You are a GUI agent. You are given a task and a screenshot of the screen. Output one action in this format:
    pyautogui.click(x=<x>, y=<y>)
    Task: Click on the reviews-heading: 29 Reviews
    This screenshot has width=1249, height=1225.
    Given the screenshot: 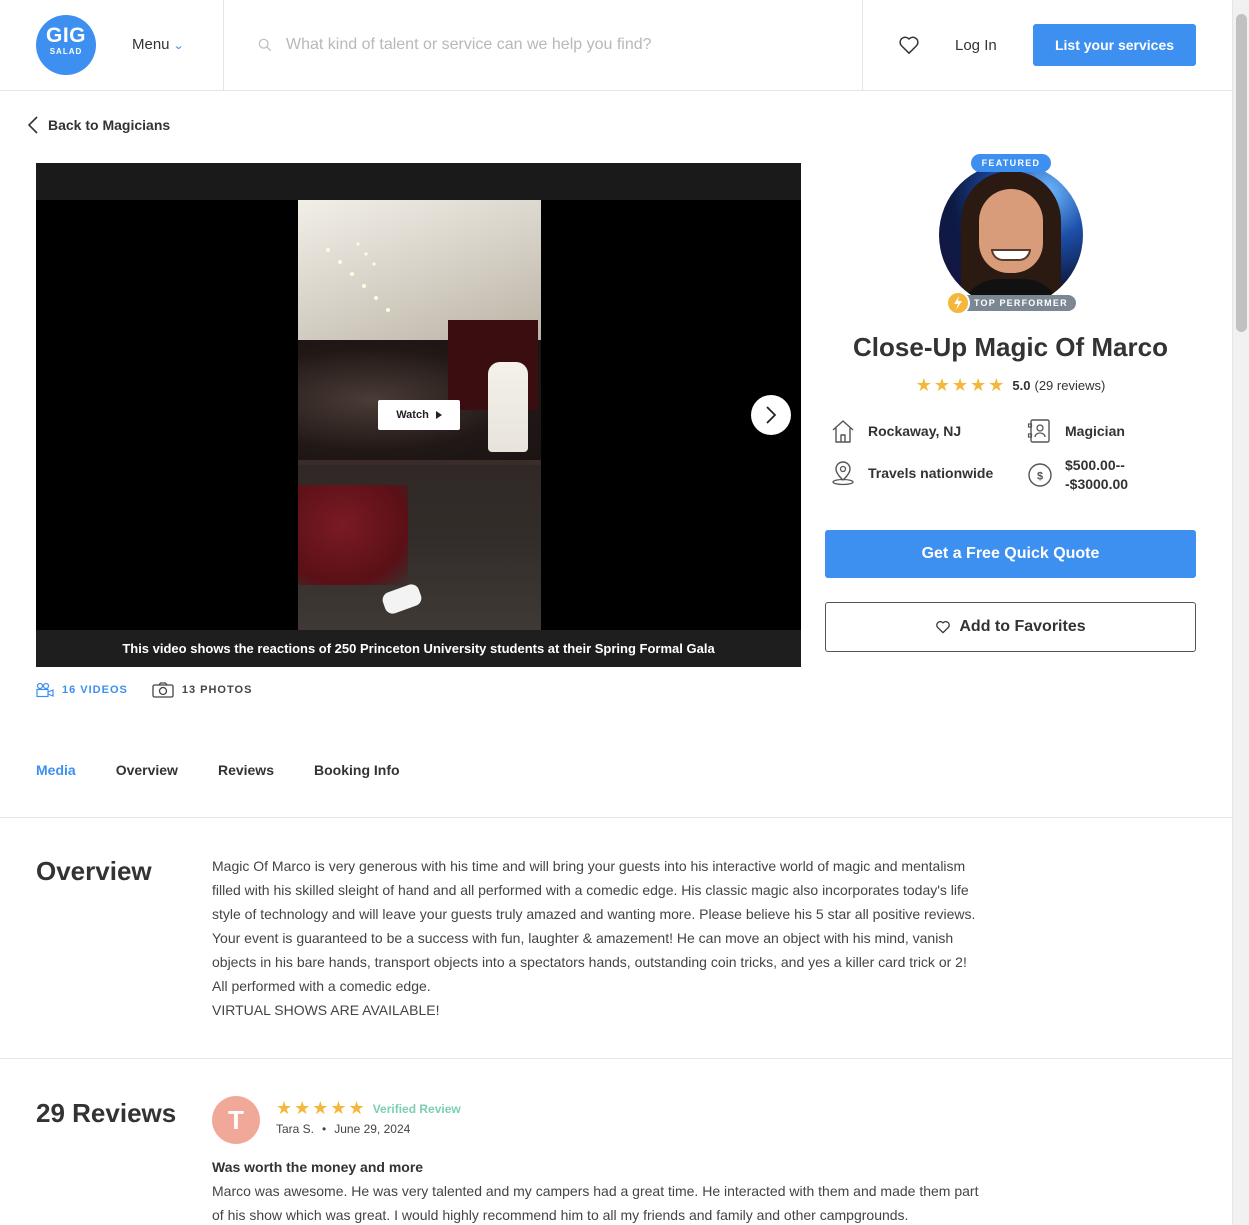 What is the action you would take?
    pyautogui.click(x=106, y=1113)
    